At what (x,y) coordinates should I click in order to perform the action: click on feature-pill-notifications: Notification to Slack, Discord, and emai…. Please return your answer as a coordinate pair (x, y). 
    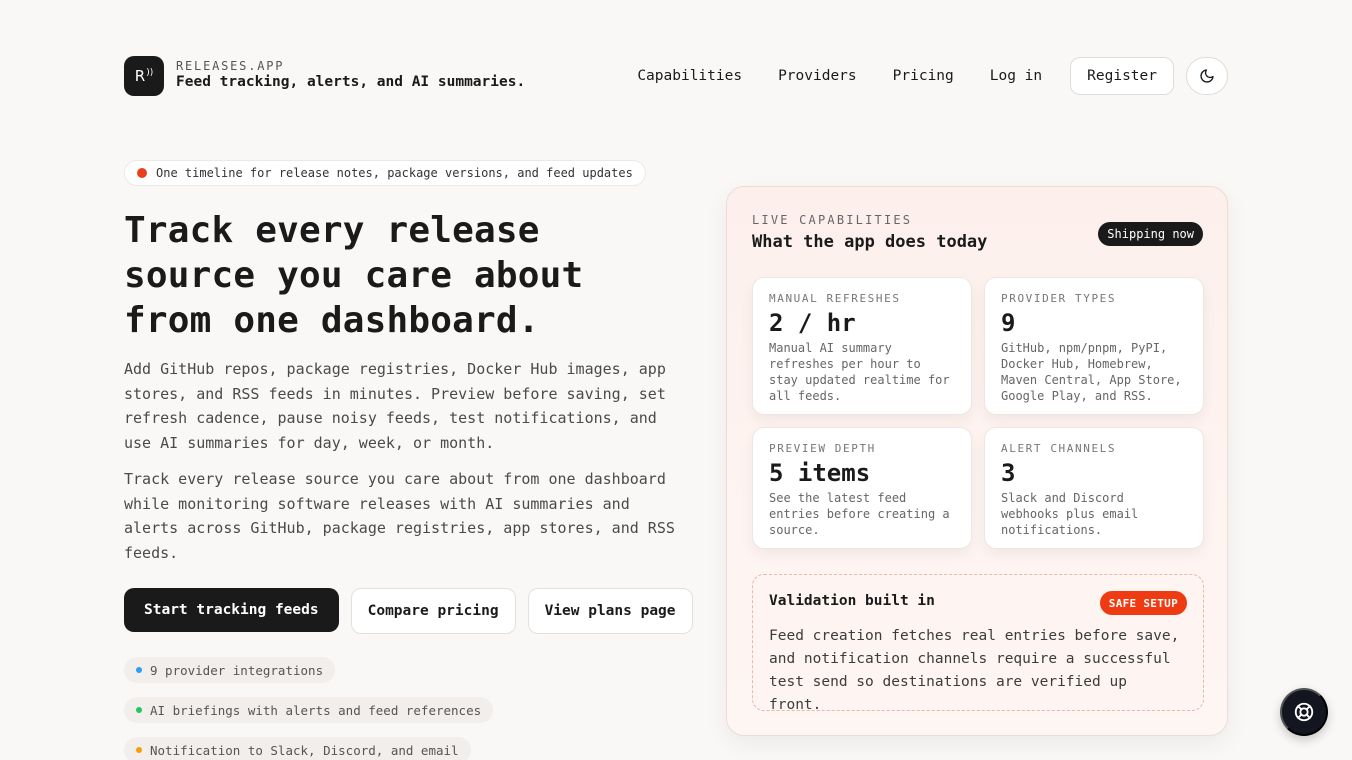
    Looking at the image, I should click on (297, 748).